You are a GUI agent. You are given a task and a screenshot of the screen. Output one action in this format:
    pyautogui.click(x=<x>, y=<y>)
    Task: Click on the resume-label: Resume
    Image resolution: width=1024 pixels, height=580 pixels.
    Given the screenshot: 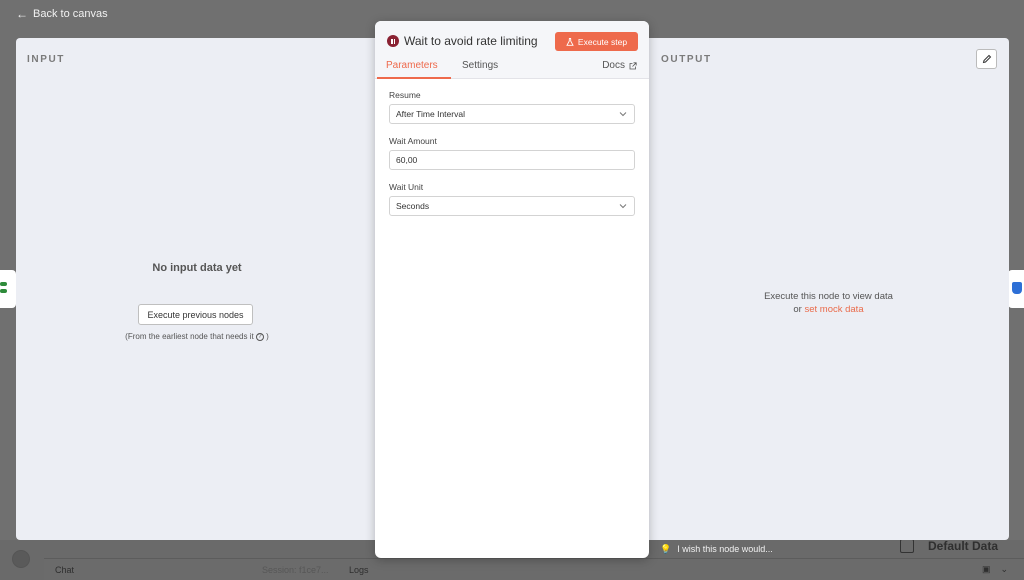 What is the action you would take?
    pyautogui.click(x=405, y=95)
    